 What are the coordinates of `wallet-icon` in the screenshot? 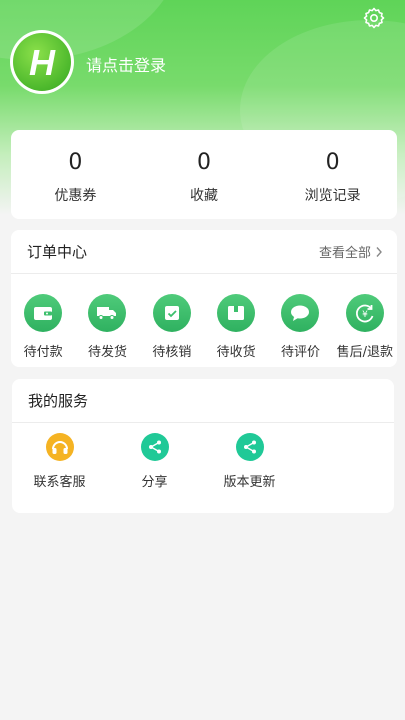 It's located at (43, 313).